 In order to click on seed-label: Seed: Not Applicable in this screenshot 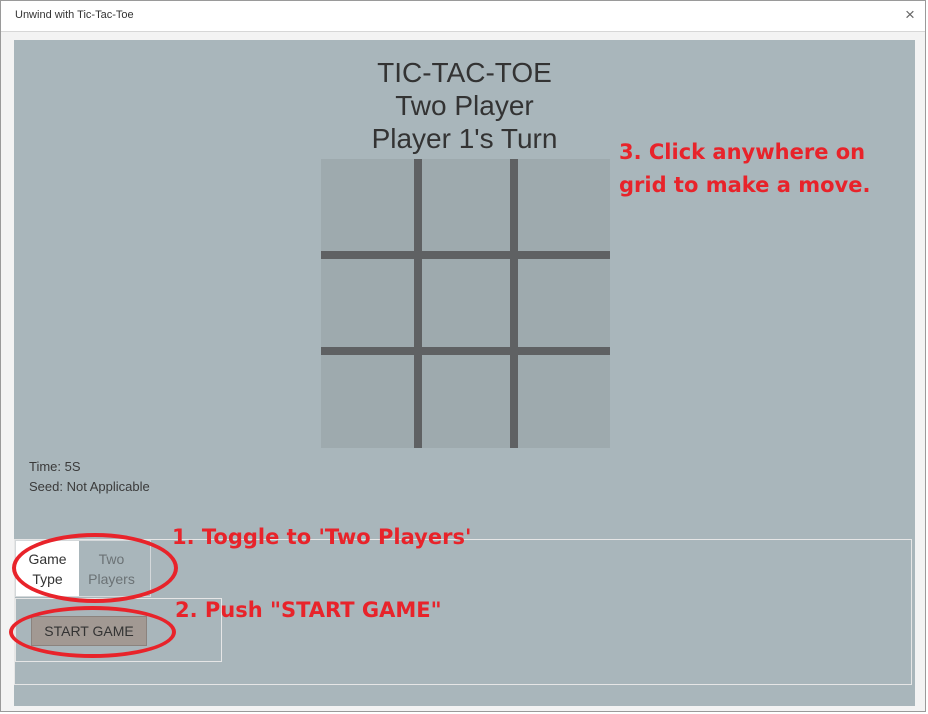, I will do `click(89, 486)`.